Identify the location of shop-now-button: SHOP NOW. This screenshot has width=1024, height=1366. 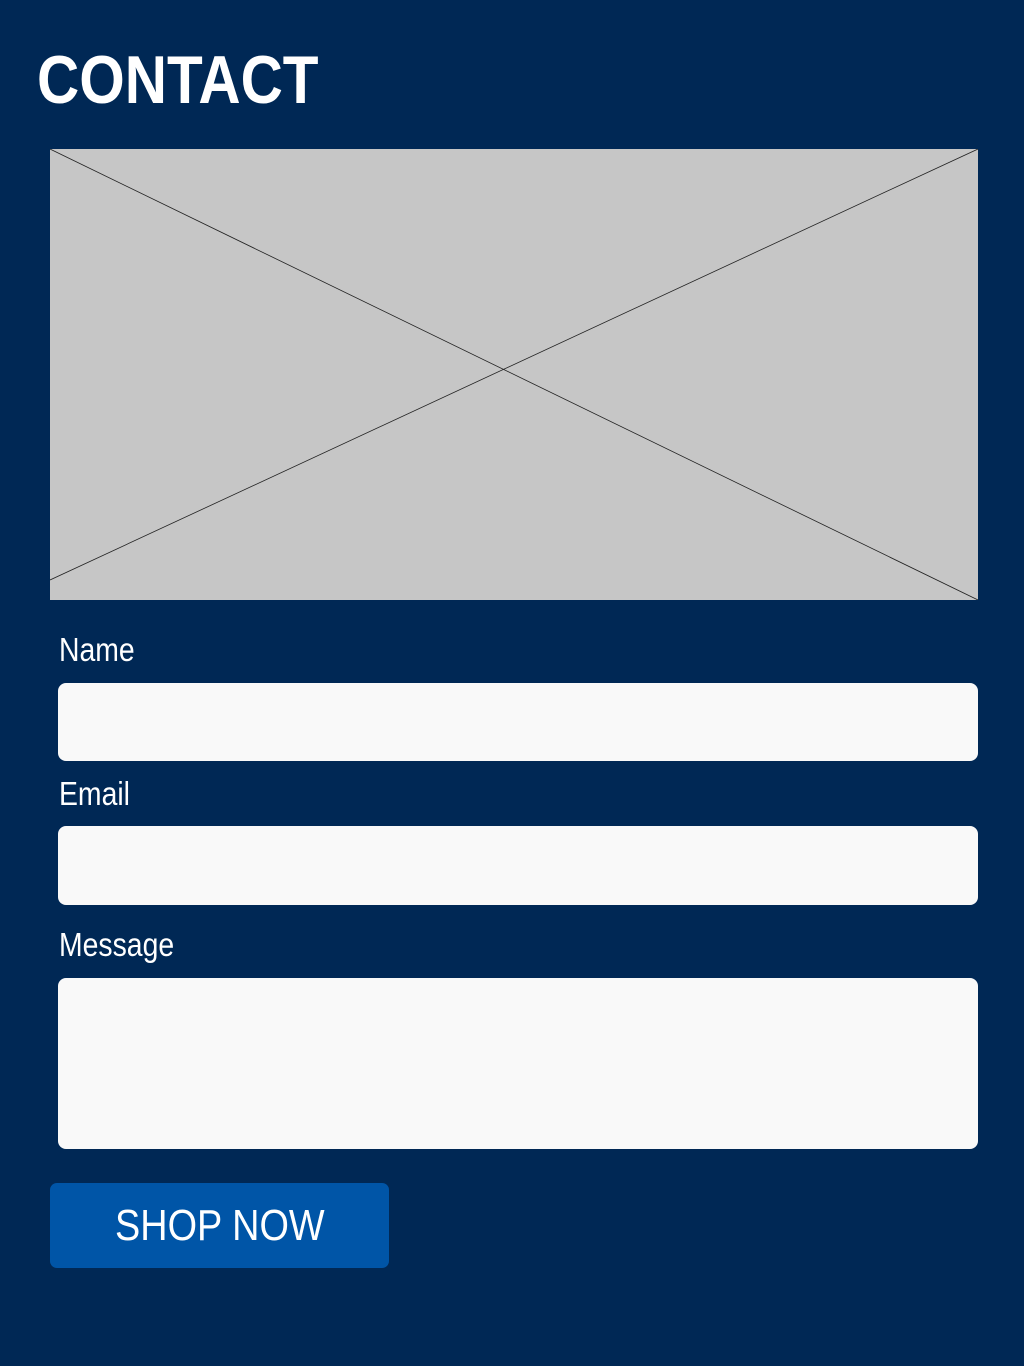
(219, 1225).